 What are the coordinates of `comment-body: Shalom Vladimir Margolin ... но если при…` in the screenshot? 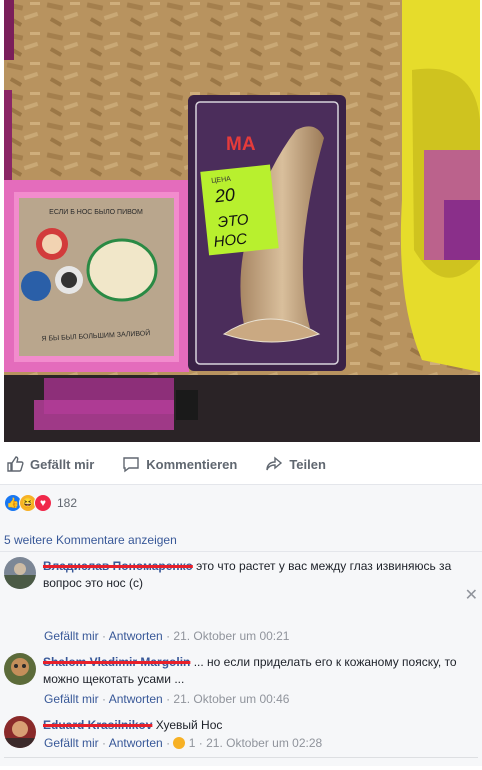 It's located at (257, 671).